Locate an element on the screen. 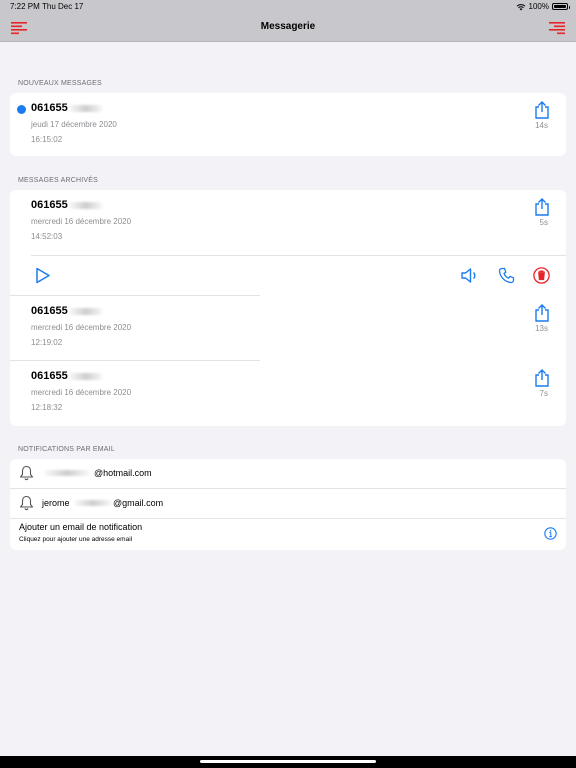 This screenshot has width=576, height=768. email-row: @hotmail.com is located at coordinates (288, 473).